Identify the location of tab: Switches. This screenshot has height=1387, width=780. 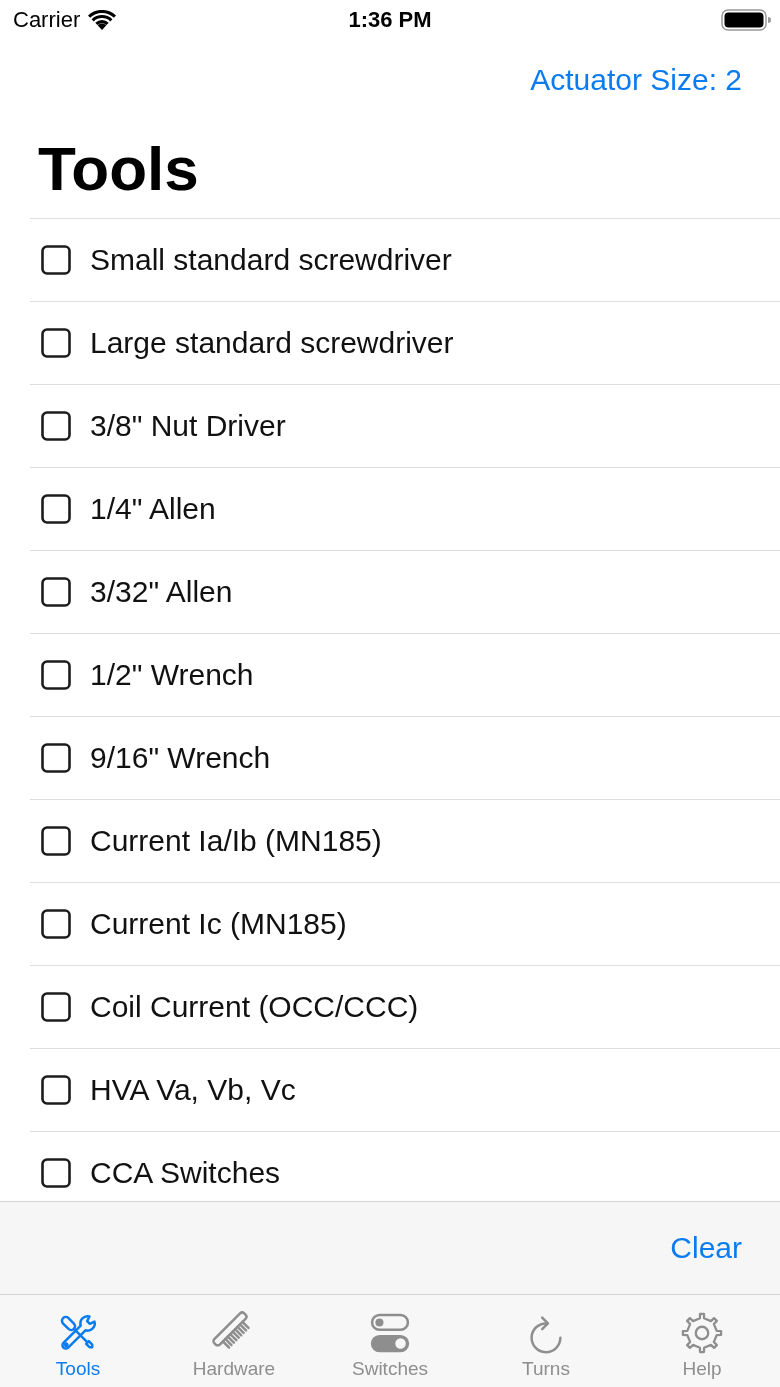
(390, 1341).